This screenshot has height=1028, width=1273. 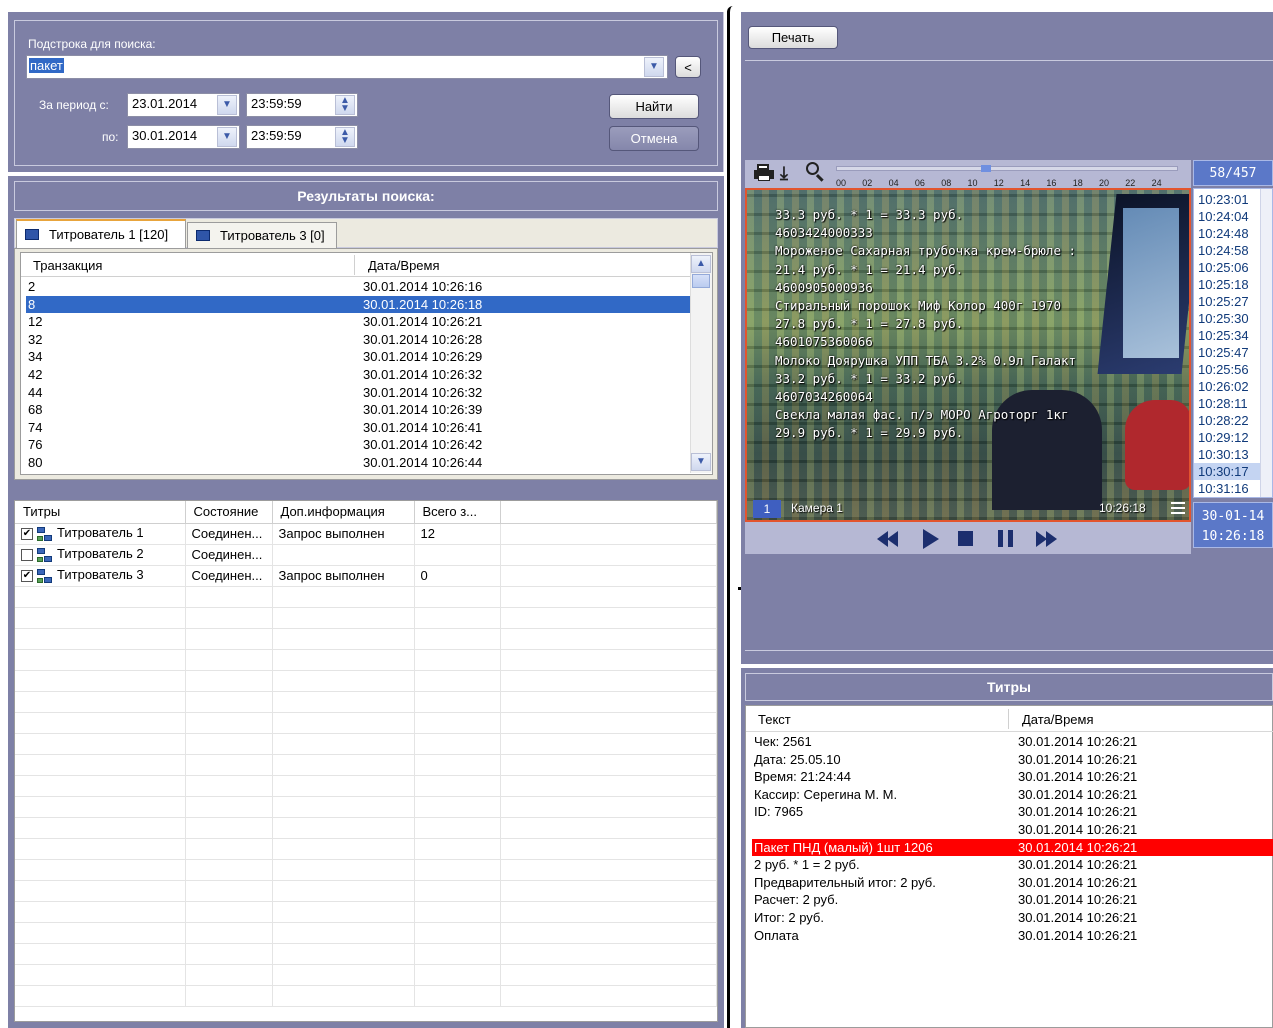 I want to click on titrator-empty, so click(x=608, y=576).